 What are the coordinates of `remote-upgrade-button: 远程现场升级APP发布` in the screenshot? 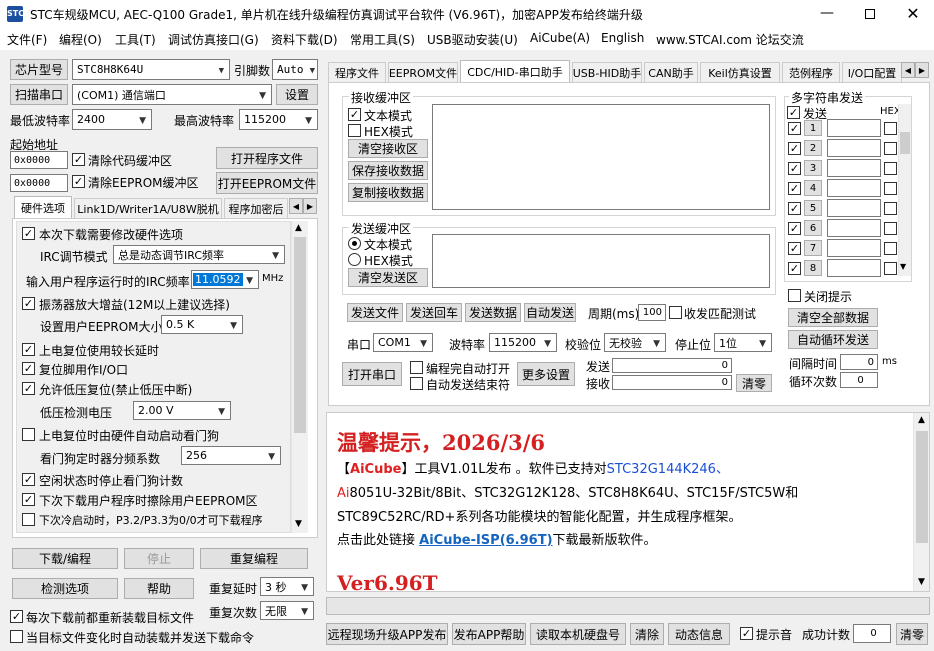 It's located at (387, 634).